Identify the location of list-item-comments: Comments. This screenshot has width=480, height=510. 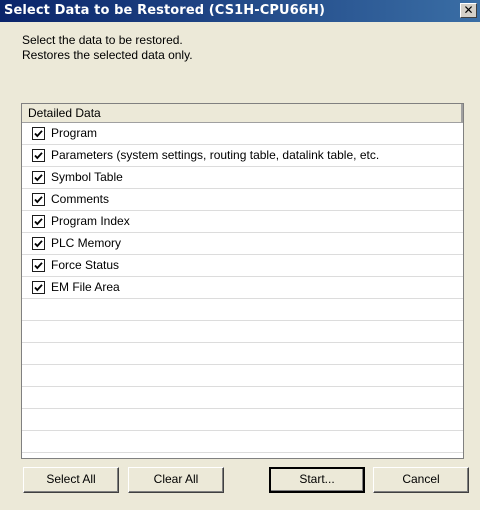
(242, 200).